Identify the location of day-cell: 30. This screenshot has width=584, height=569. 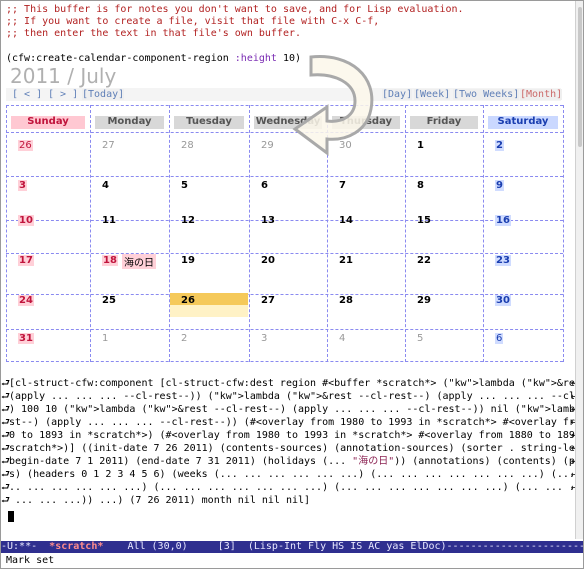
(503, 300).